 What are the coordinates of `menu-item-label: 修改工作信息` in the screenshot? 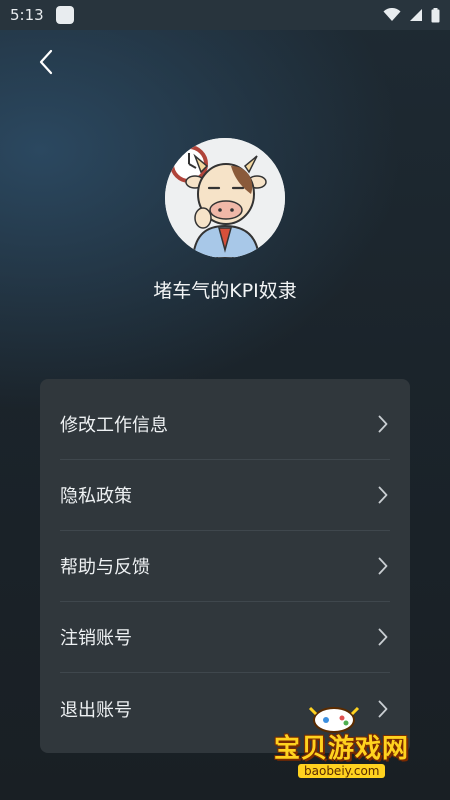 It's located at (114, 425).